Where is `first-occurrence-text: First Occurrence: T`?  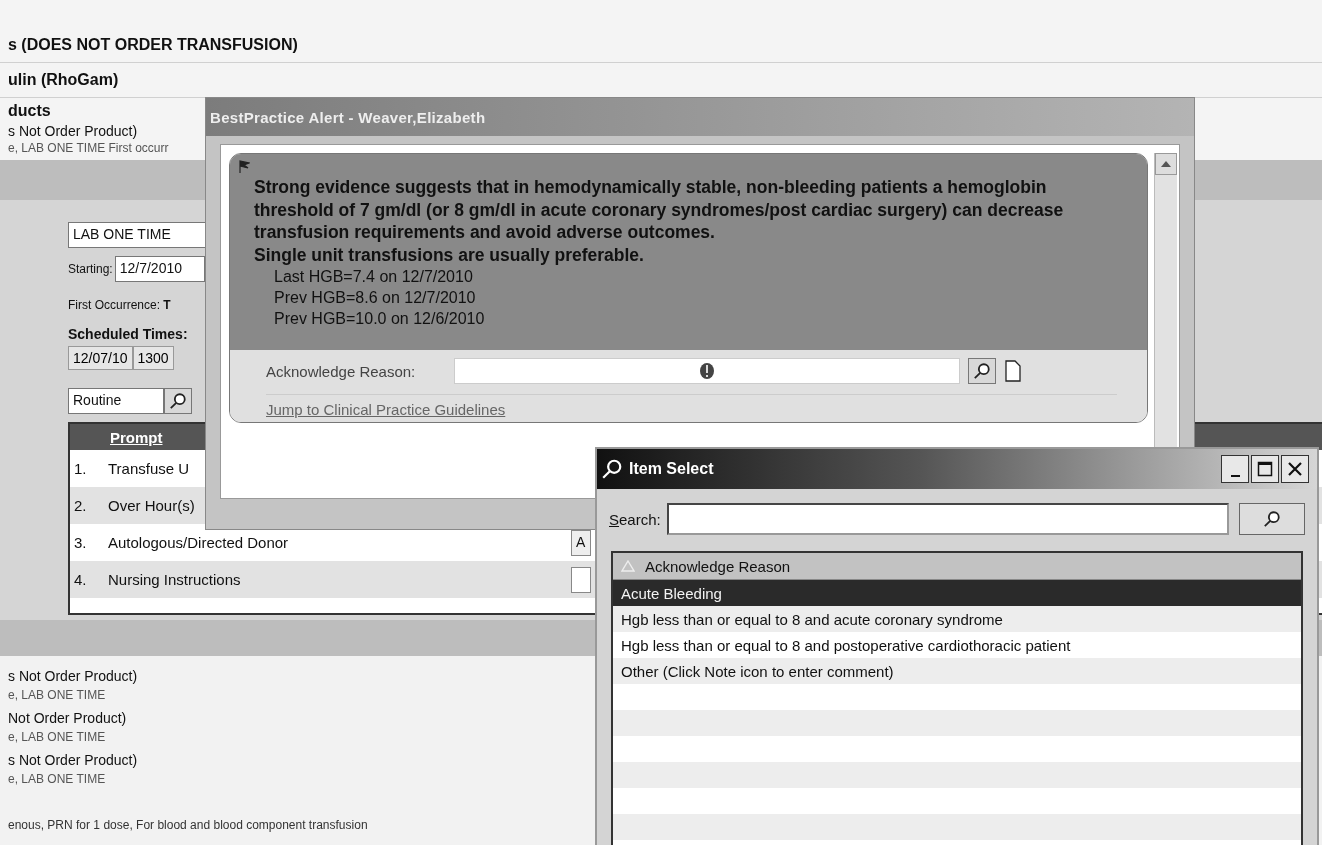
first-occurrence-text: First Occurrence: T is located at coordinates (119, 305).